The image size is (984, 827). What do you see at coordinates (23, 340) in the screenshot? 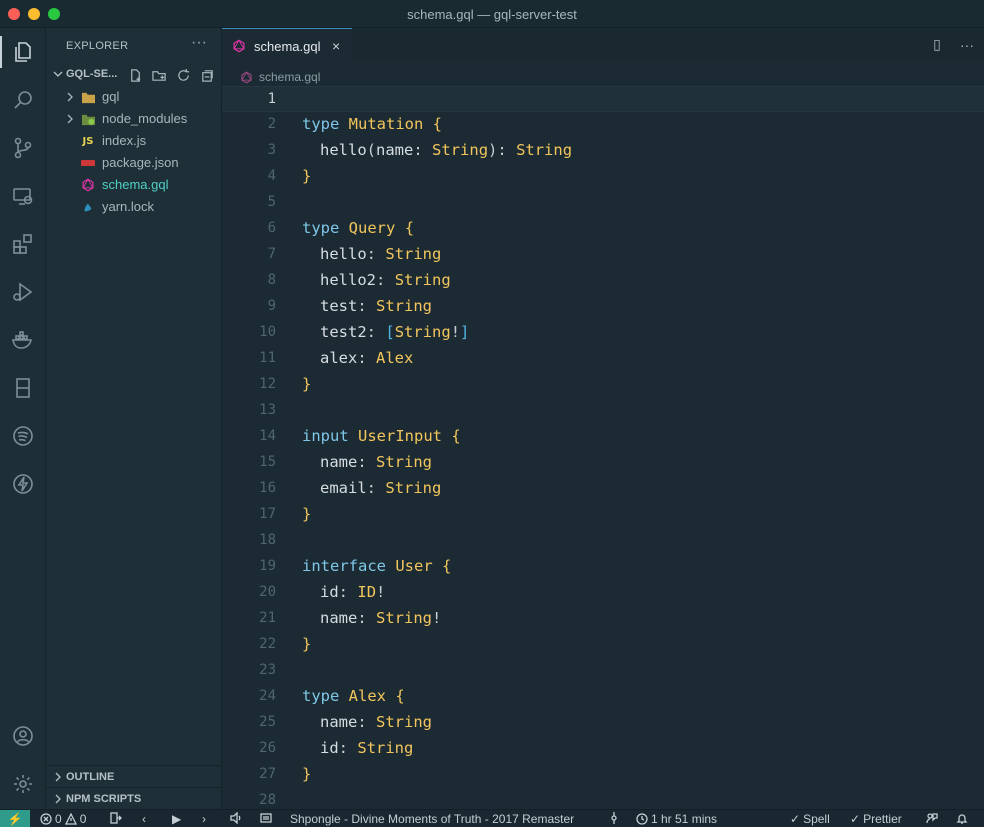
I see `docker-icon` at bounding box center [23, 340].